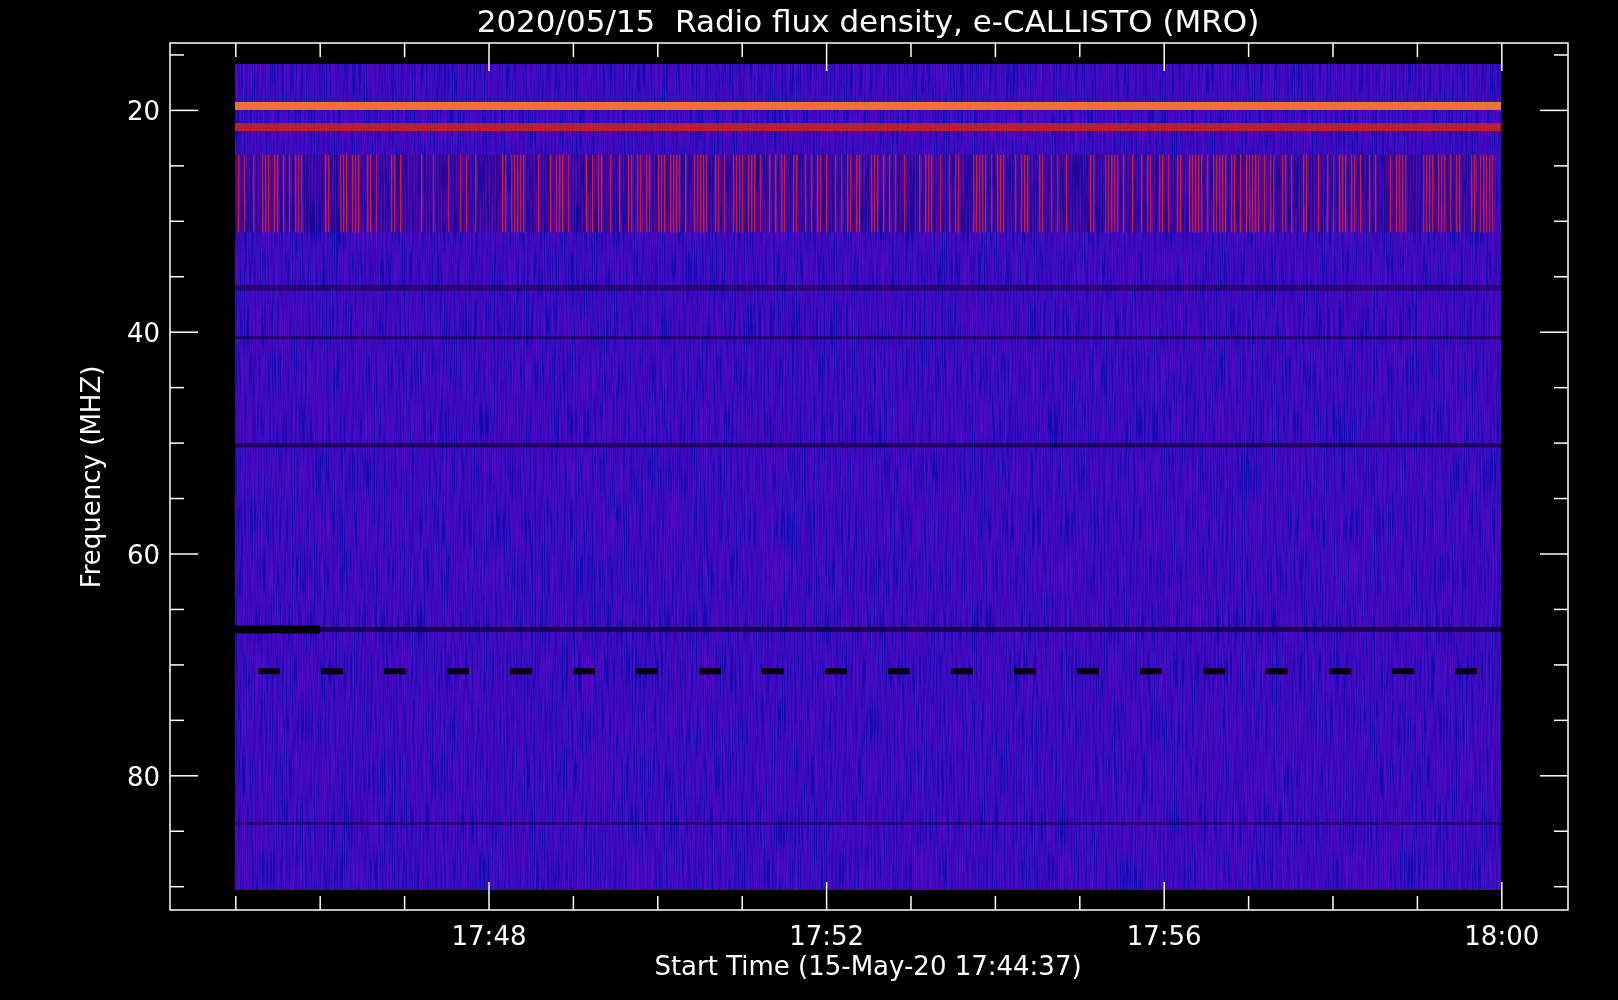 Image resolution: width=1618 pixels, height=1000 pixels. I want to click on x-tick-label: 17:56, so click(1164, 936).